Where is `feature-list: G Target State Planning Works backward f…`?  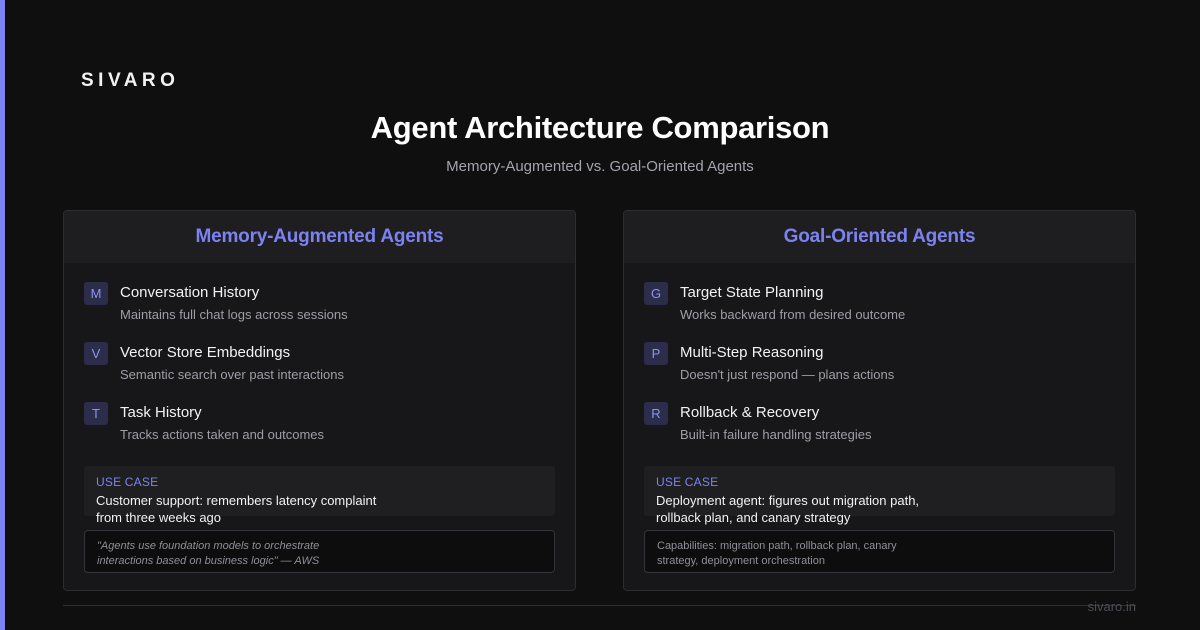
feature-list: G Target State Planning Works backward f… is located at coordinates (879, 371).